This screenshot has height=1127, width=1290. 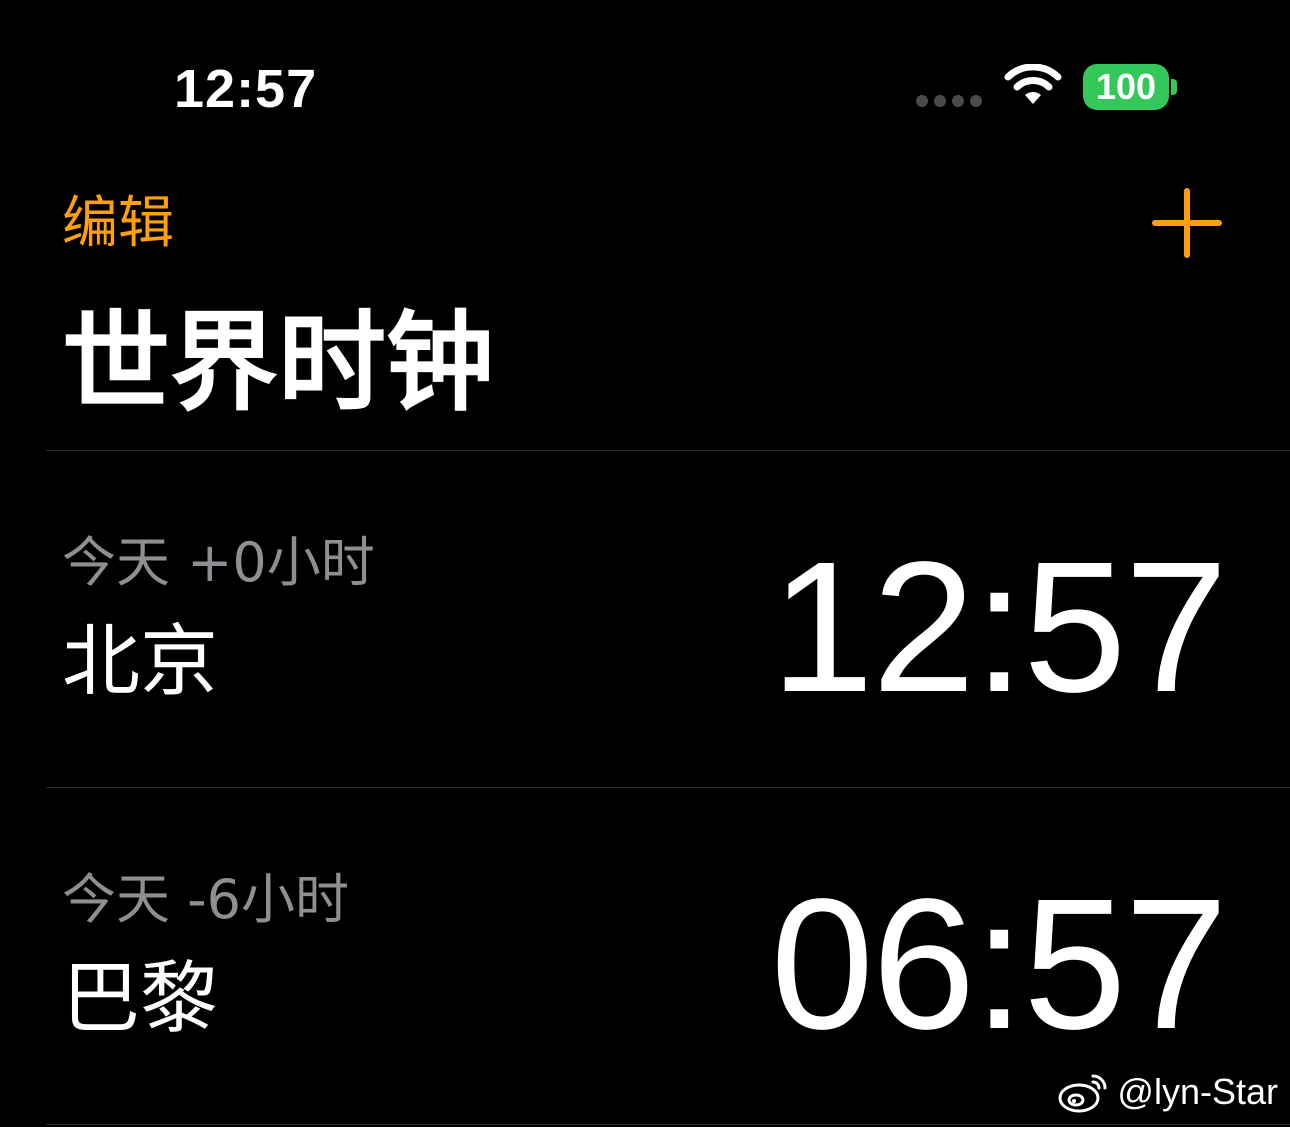 What do you see at coordinates (246, 89) in the screenshot?
I see `status-bar-time: 12:57` at bounding box center [246, 89].